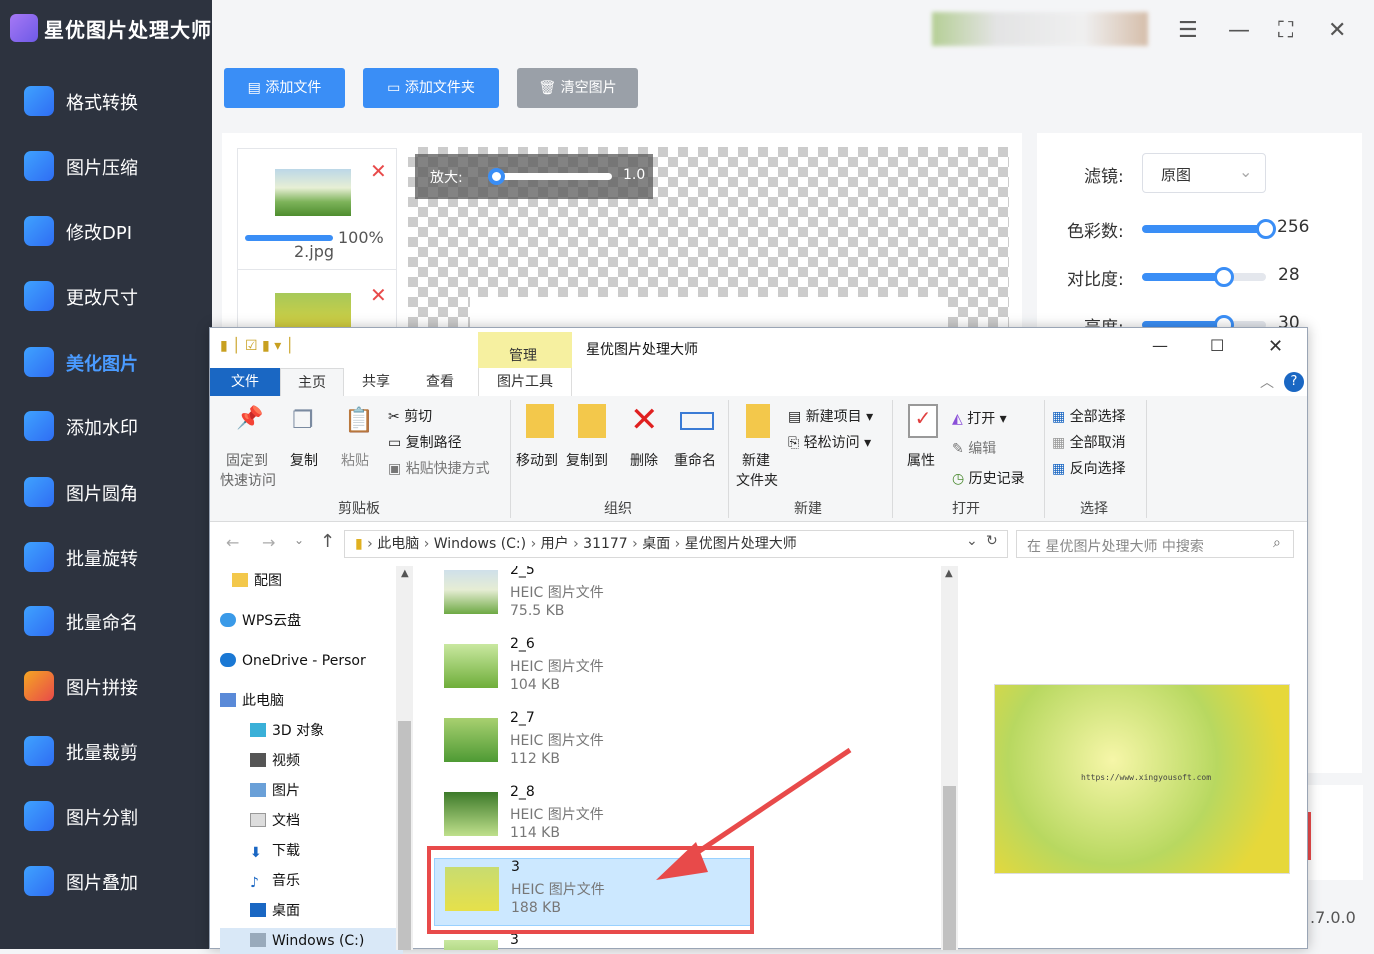  What do you see at coordinates (1204, 173) in the screenshot?
I see `filter-select: 原图 ⌄` at bounding box center [1204, 173].